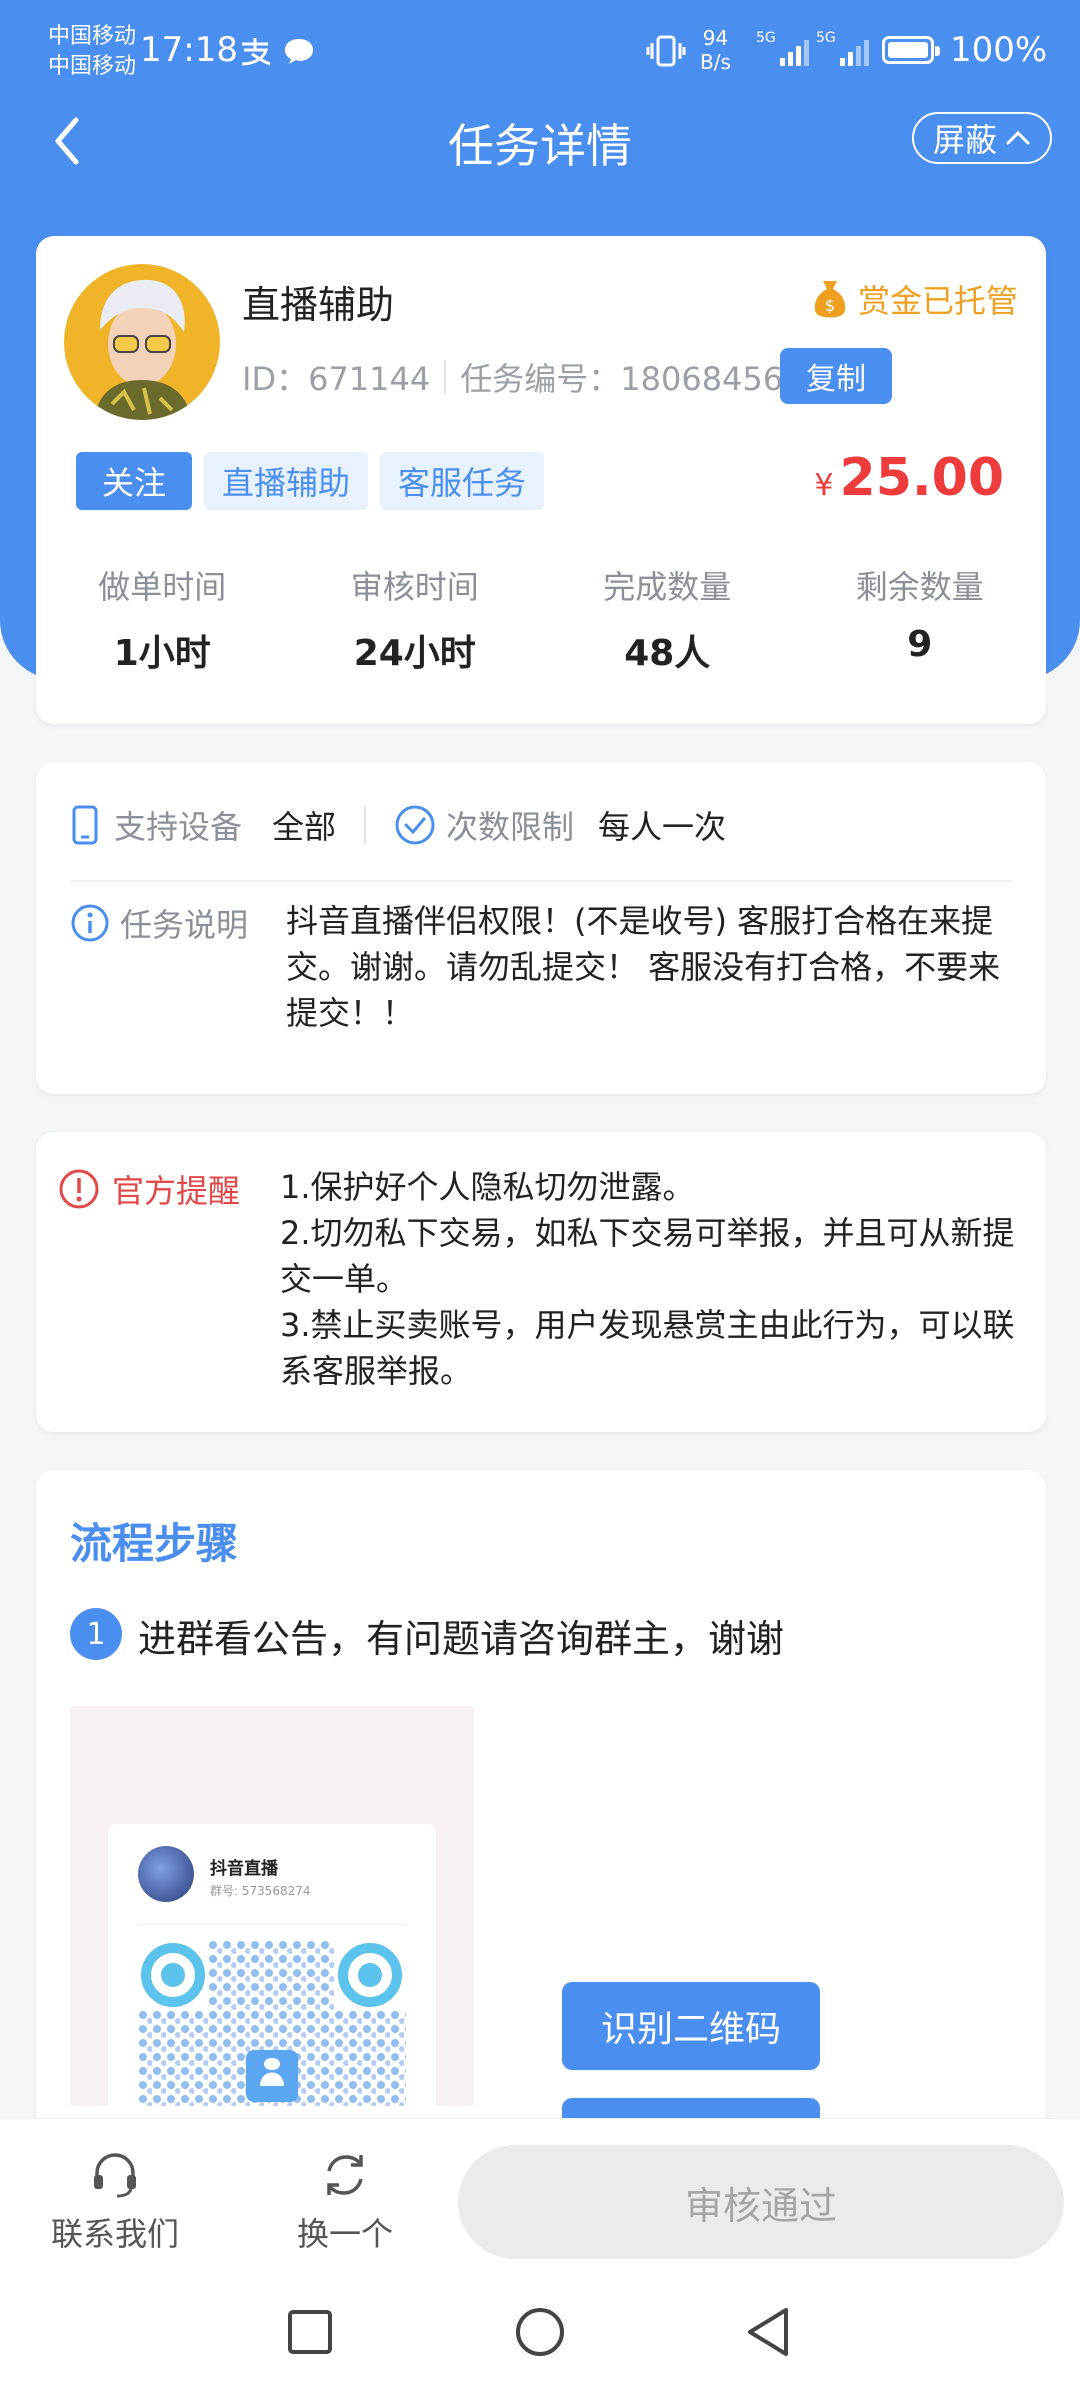  Describe the element at coordinates (540, 52) in the screenshot. I see `status-bar: 中国移动 中国移动 17:18 94 B/s 5G 5G 100%` at that location.